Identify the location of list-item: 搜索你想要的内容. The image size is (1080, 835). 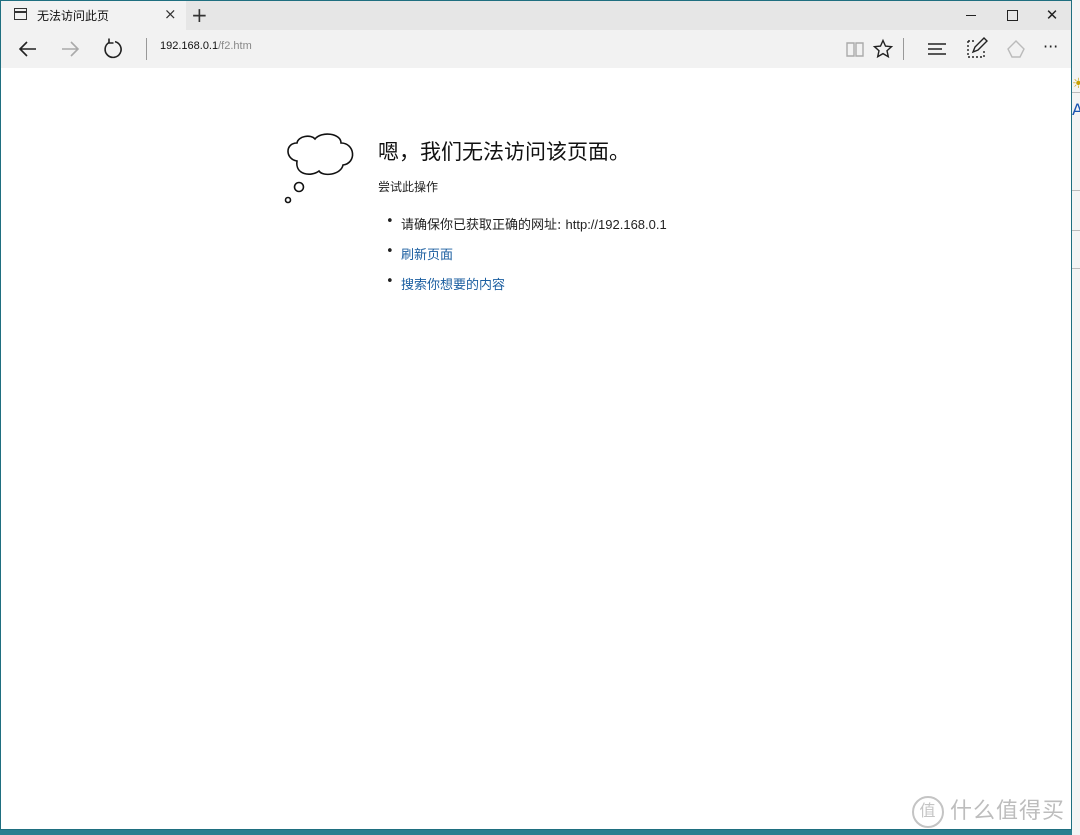
(526, 289).